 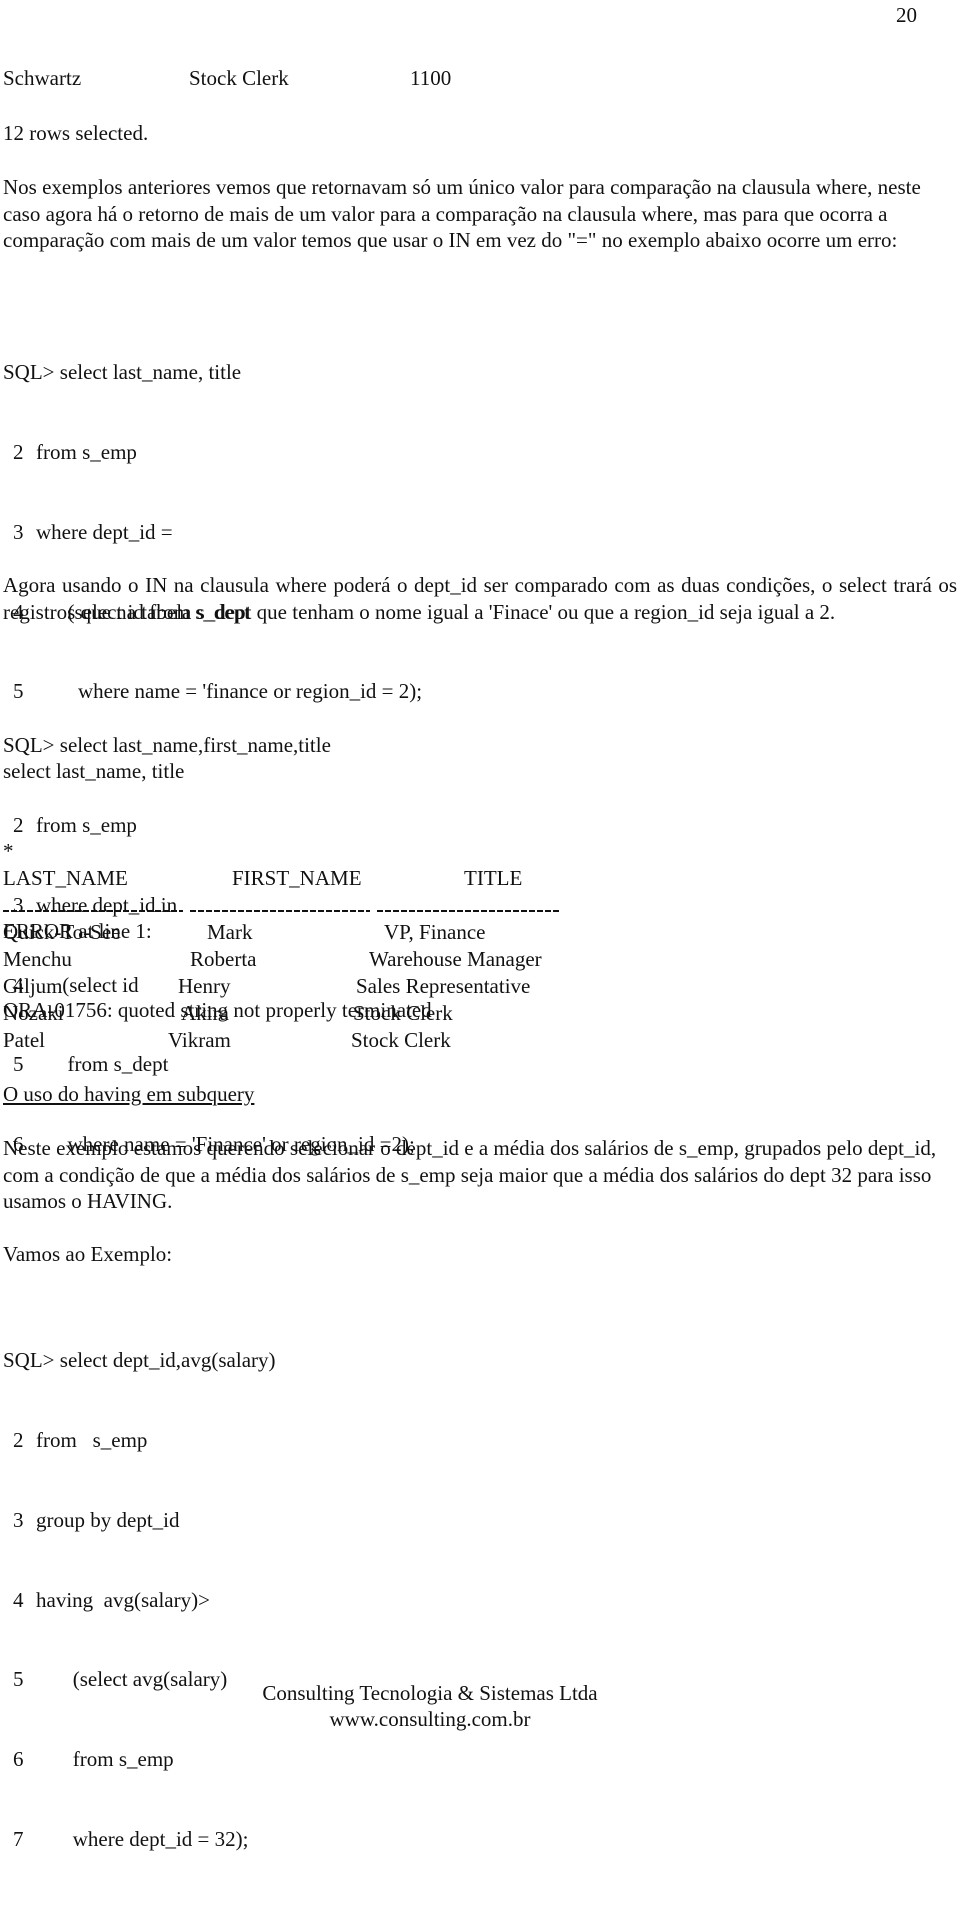 I want to click on sql-line: 6 from s_emp, so click(x=93, y=1759).